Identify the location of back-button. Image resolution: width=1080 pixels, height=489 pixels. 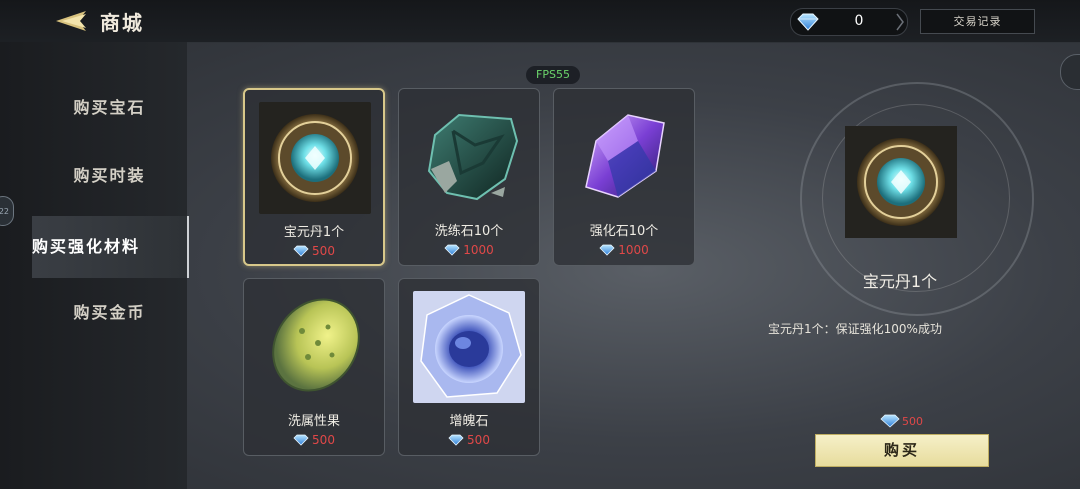
(72, 21).